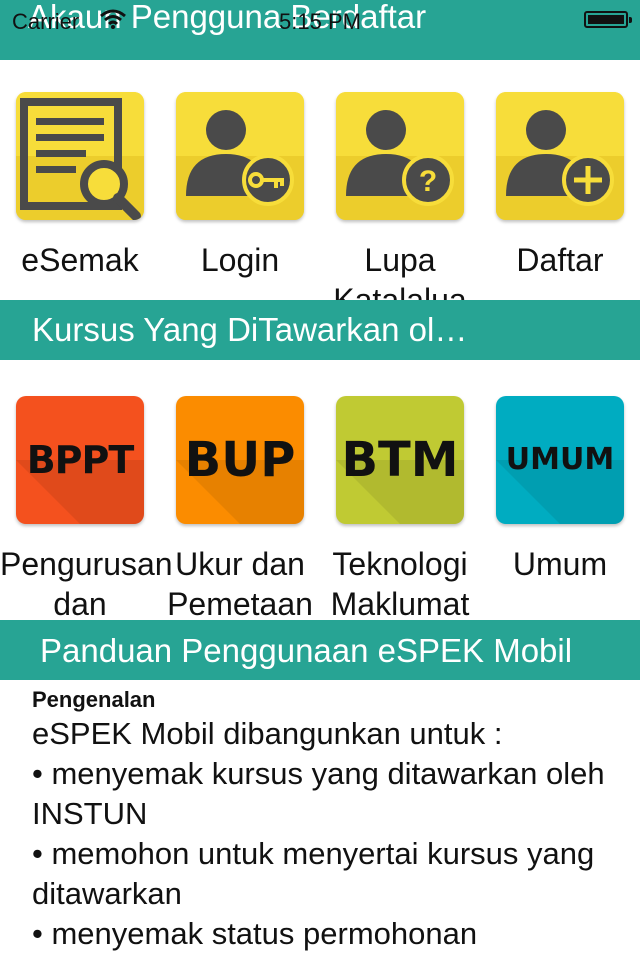  Describe the element at coordinates (400, 583) in the screenshot. I see `course-label-btm: Teknologi Maklumat` at that location.